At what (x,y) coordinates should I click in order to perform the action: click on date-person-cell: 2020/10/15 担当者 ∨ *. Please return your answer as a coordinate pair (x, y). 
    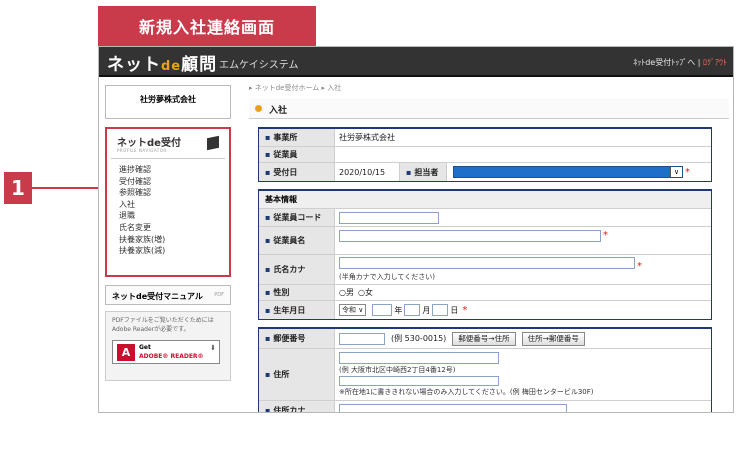
    Looking at the image, I should click on (523, 172).